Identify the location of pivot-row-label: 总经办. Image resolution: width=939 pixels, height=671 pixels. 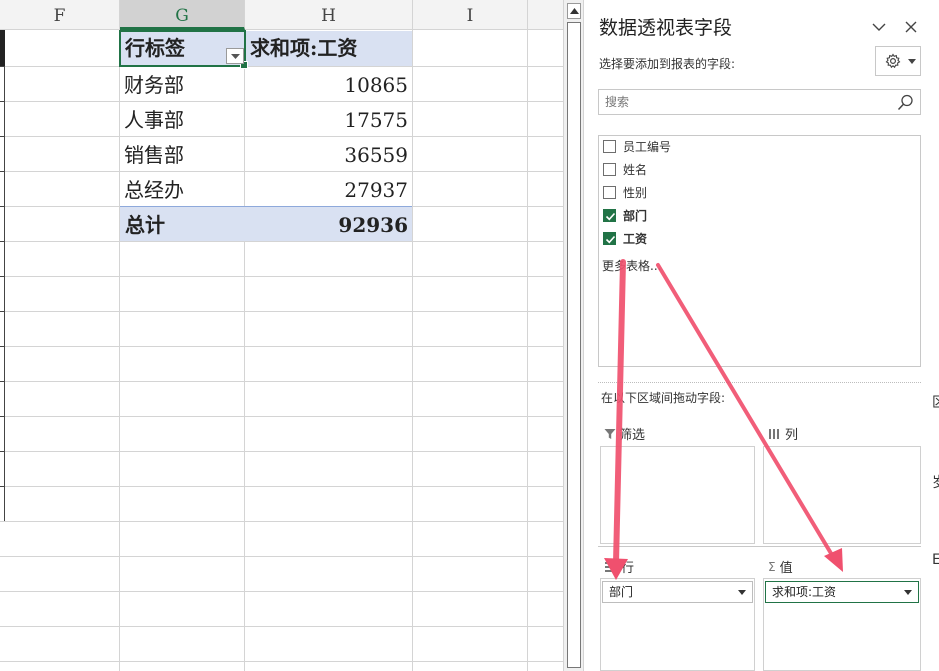
(183, 190).